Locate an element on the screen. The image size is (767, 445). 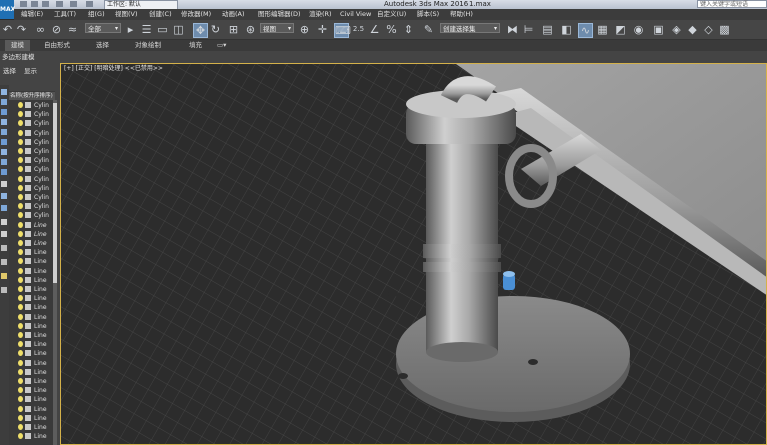
find-icon is located at coordinates (4, 262).